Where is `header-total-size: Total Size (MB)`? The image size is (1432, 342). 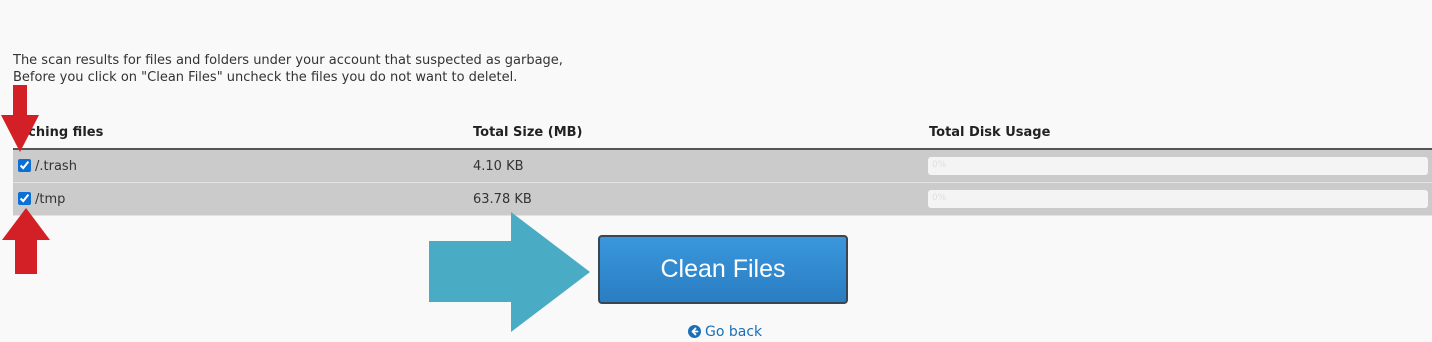 header-total-size: Total Size (MB) is located at coordinates (528, 132).